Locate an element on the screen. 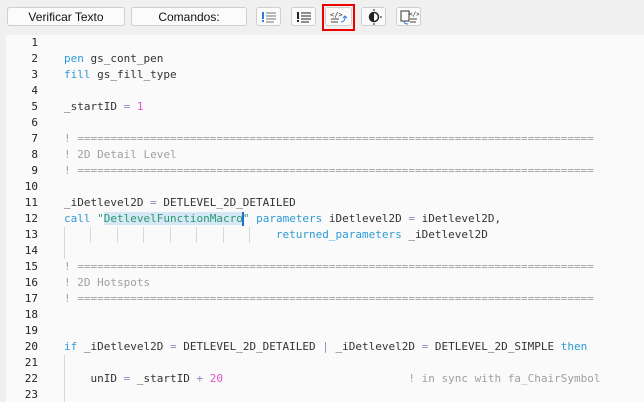 This screenshot has height=402, width=644. line-number: 16 is located at coordinates (31, 282).